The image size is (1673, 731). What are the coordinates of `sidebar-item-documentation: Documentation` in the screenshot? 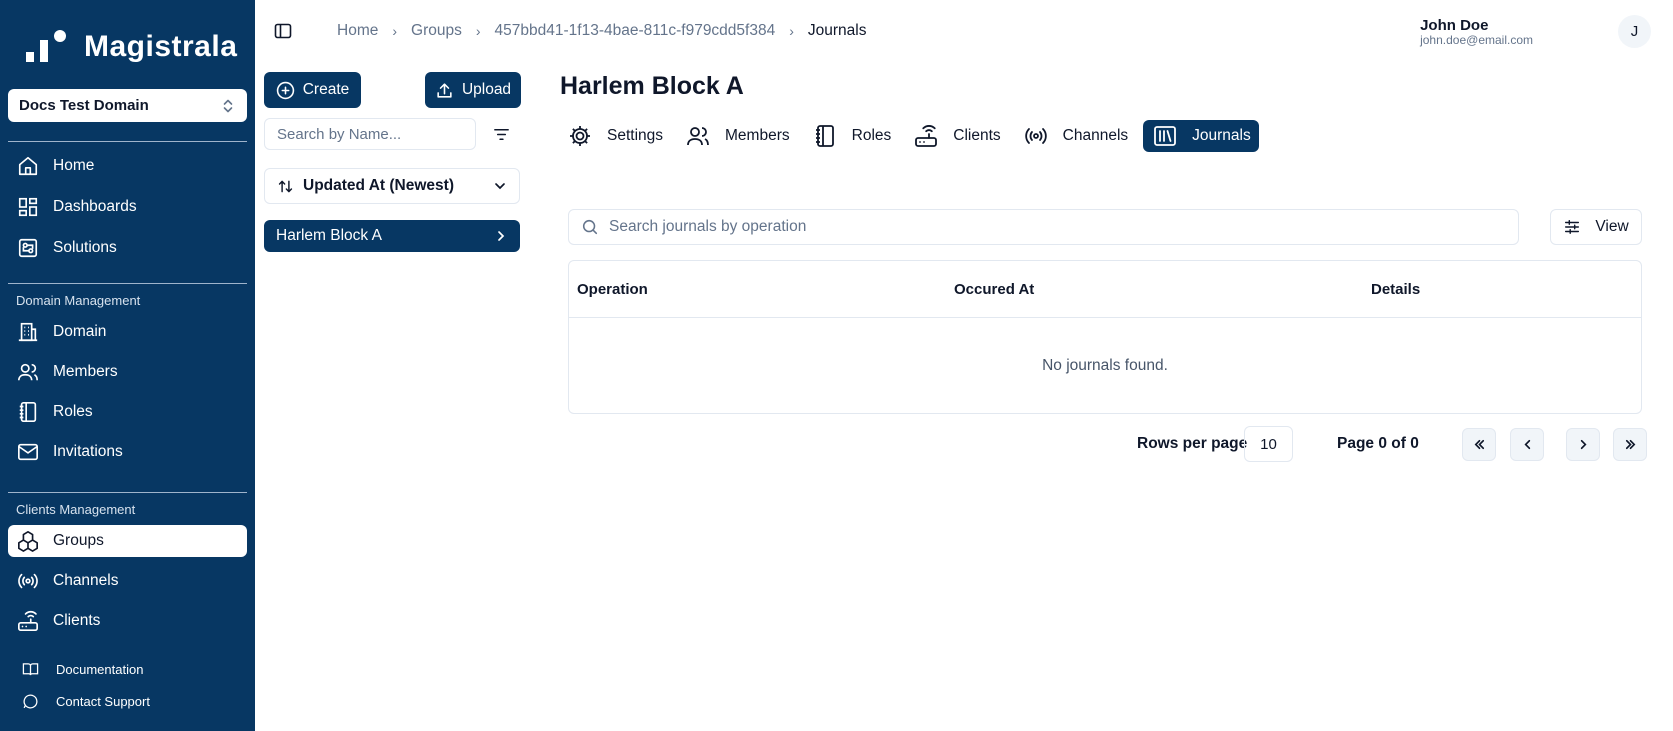 It's located at (127, 669).